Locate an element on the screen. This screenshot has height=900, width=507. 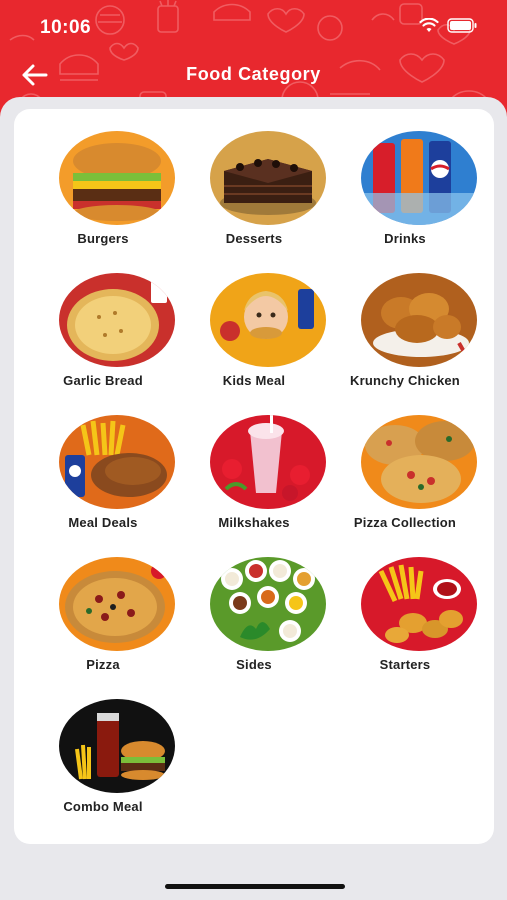
category-item-combo-meal: Combo Meal is located at coordinates (103, 769).